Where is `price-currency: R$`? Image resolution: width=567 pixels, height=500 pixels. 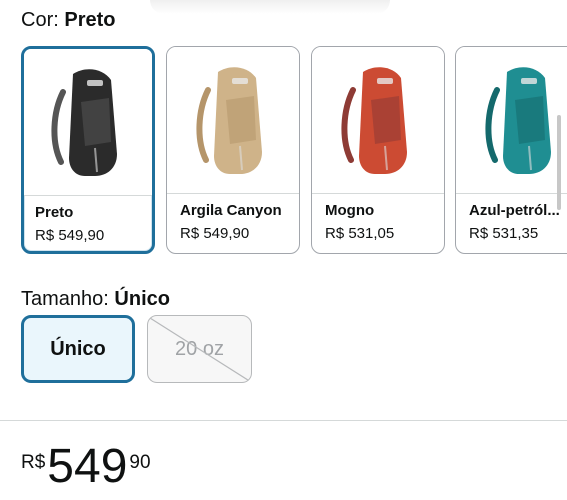
price-currency: R$ is located at coordinates (33, 462).